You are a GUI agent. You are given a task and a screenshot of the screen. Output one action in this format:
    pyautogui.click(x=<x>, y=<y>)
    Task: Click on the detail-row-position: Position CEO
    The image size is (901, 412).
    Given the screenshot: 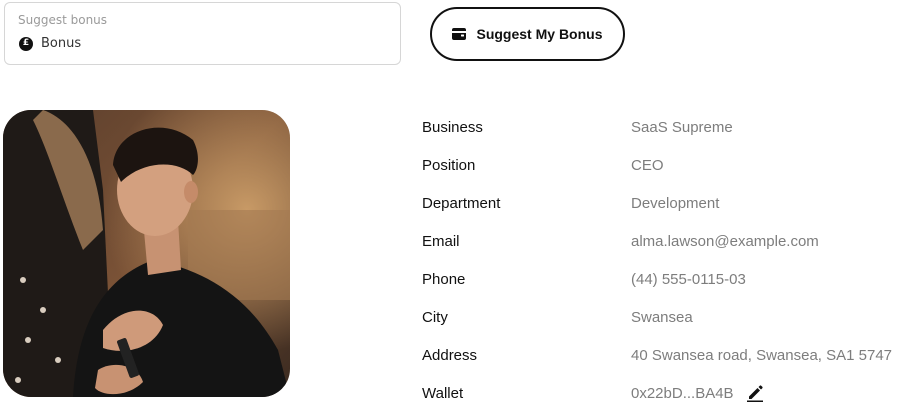 What is the action you would take?
    pyautogui.click(x=661, y=165)
    